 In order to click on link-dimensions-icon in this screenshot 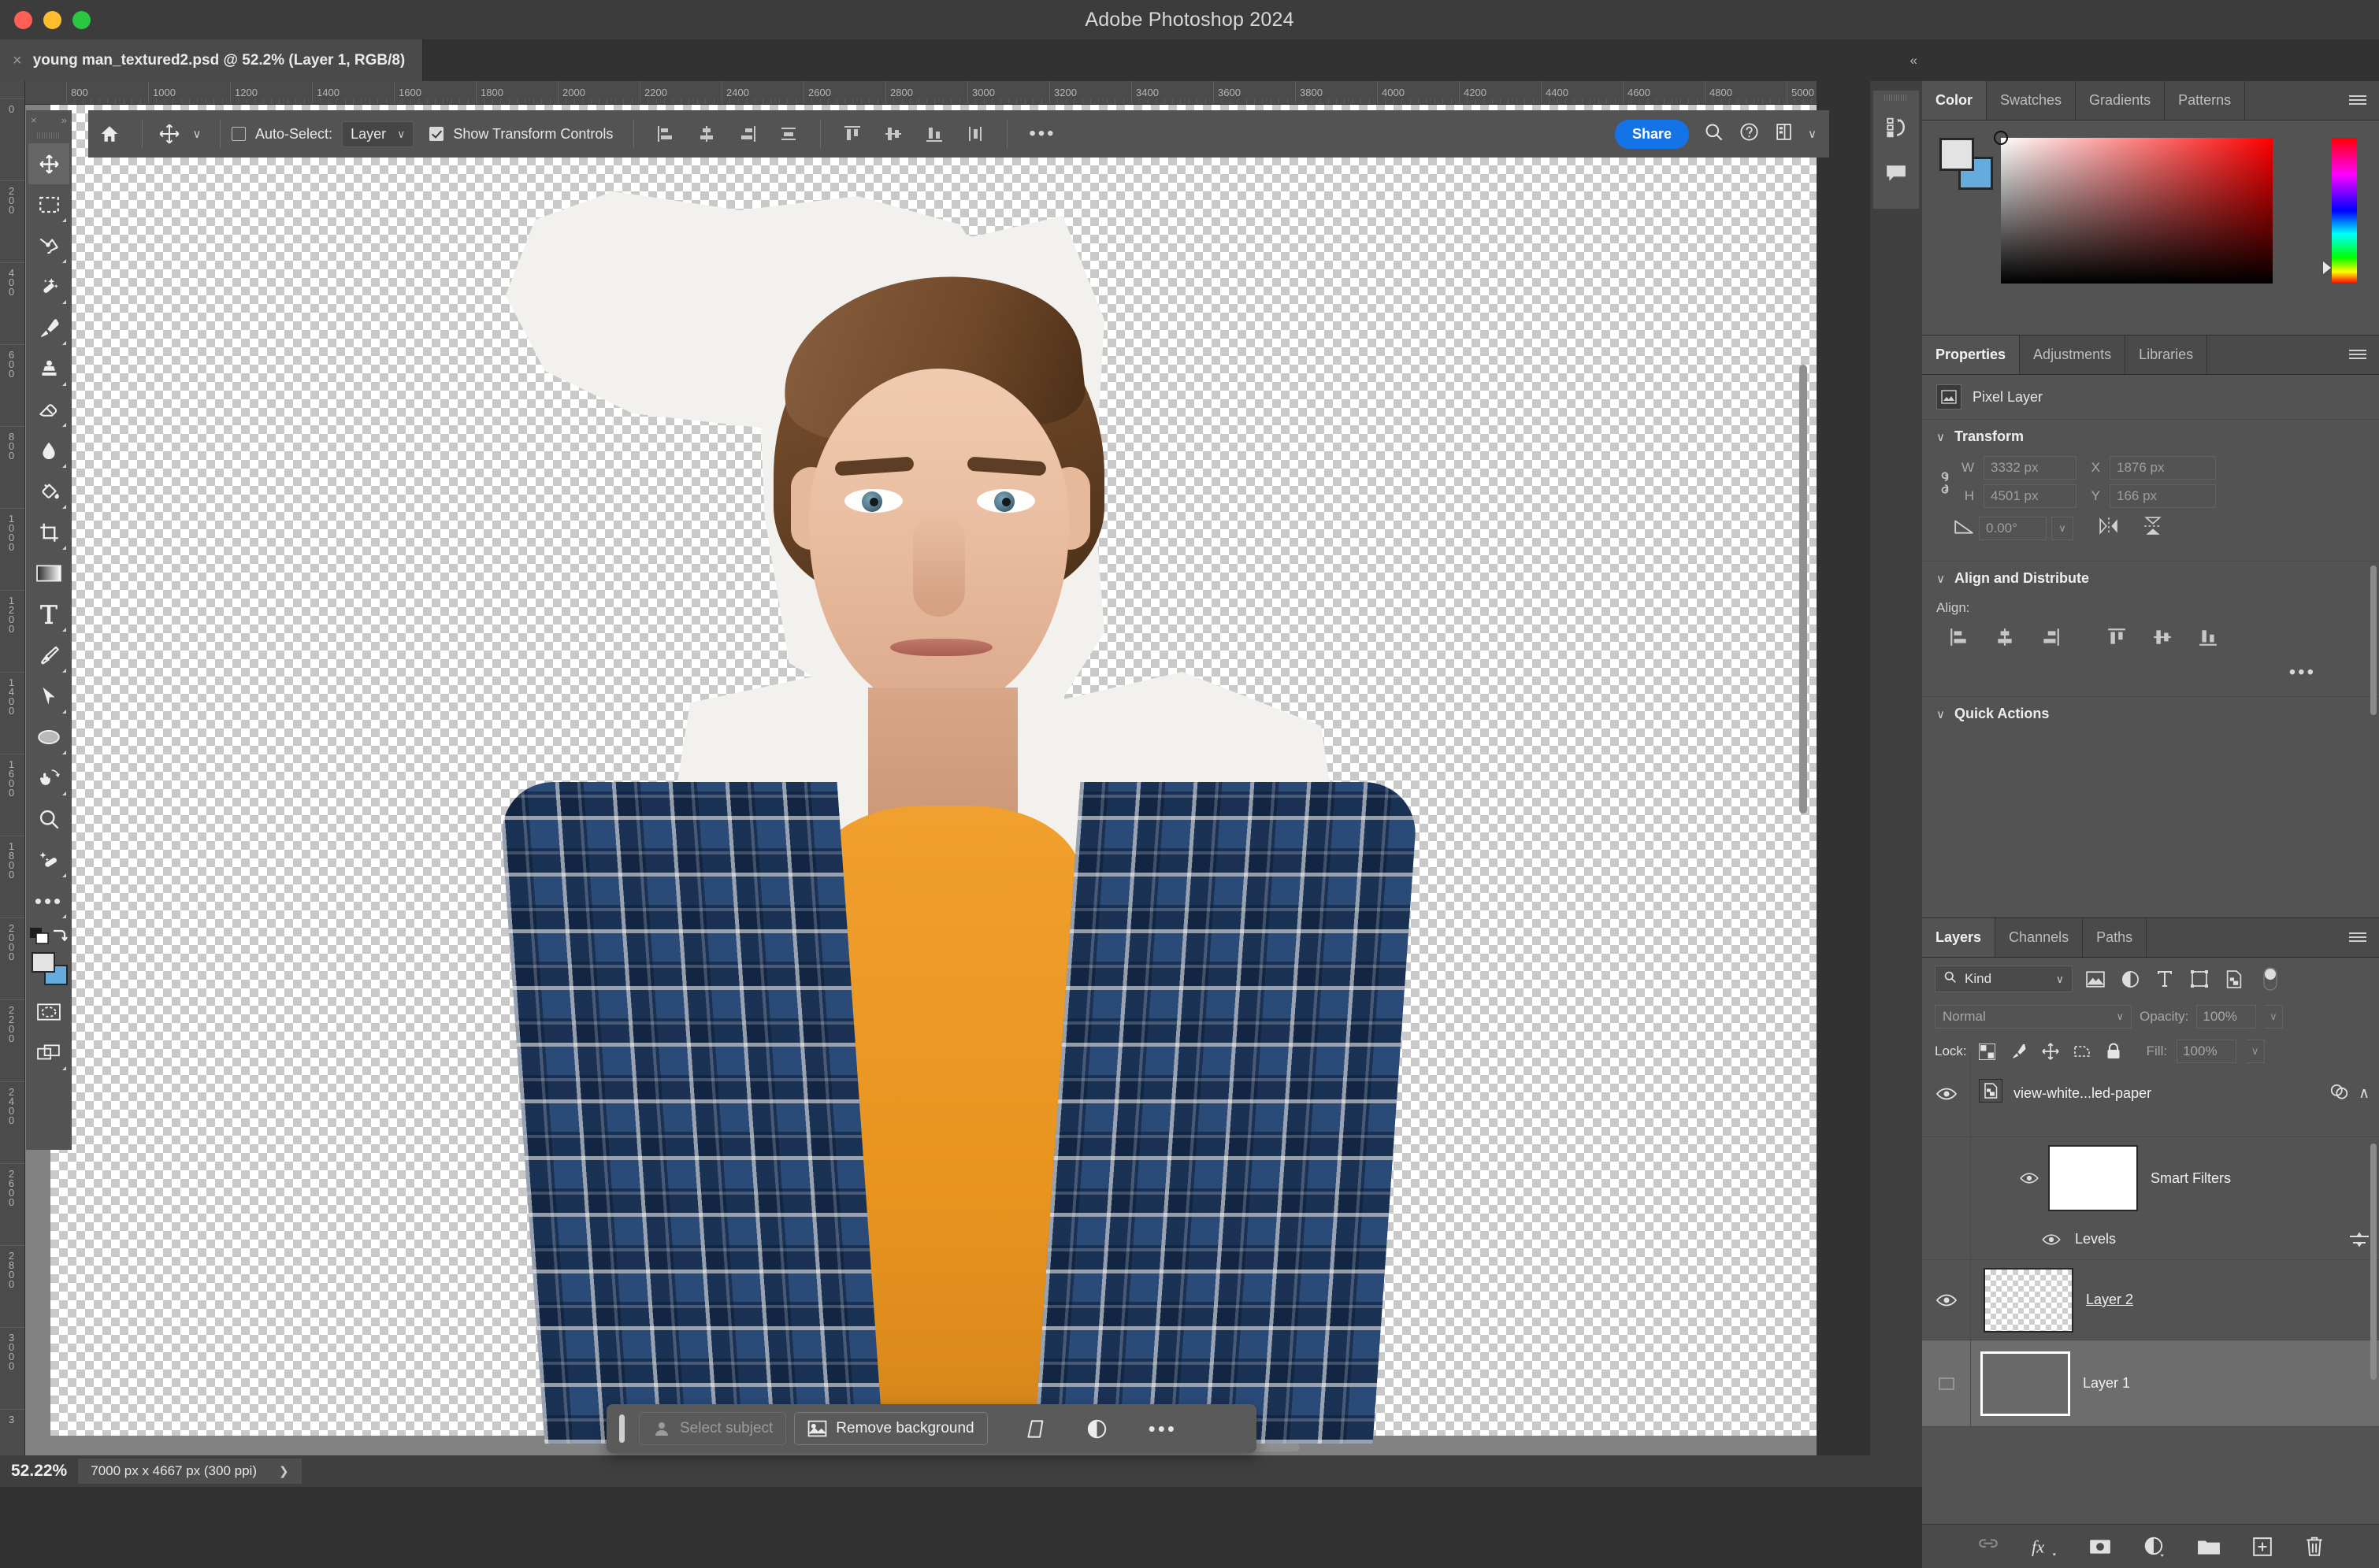, I will do `click(1945, 485)`.